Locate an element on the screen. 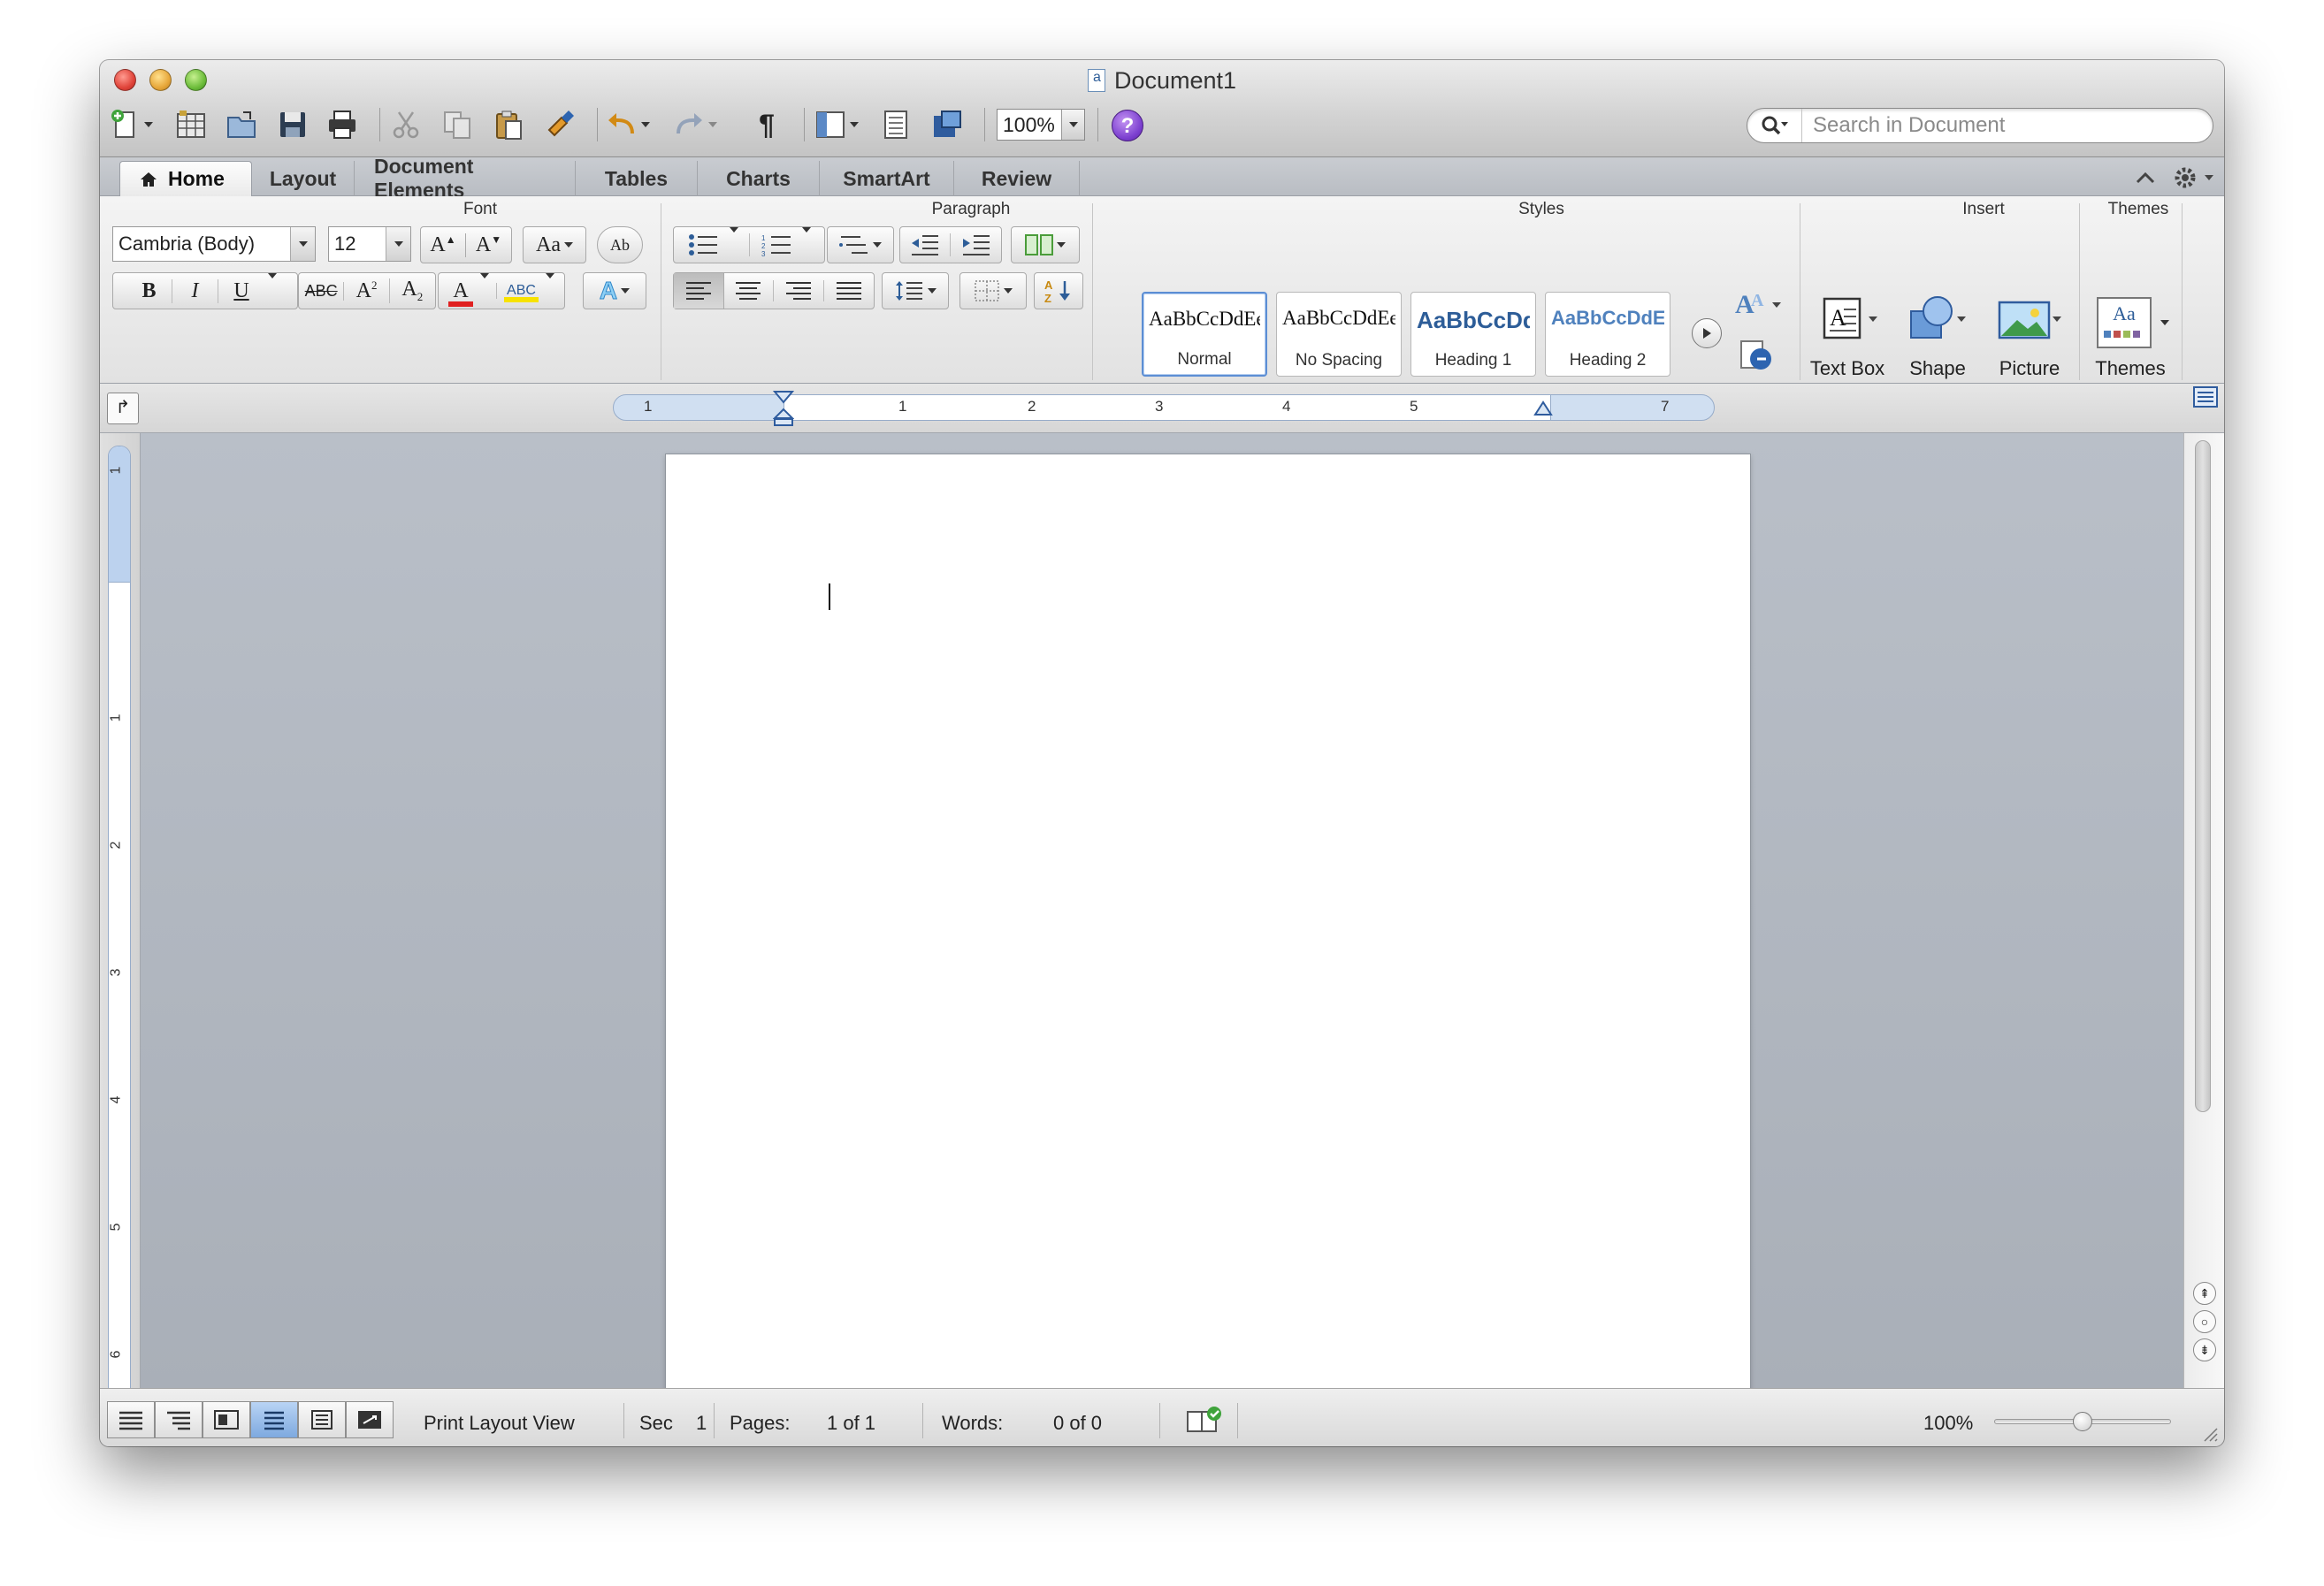 This screenshot has height=1586, width=2324. numbering-dropdown-arrow is located at coordinates (812, 242).